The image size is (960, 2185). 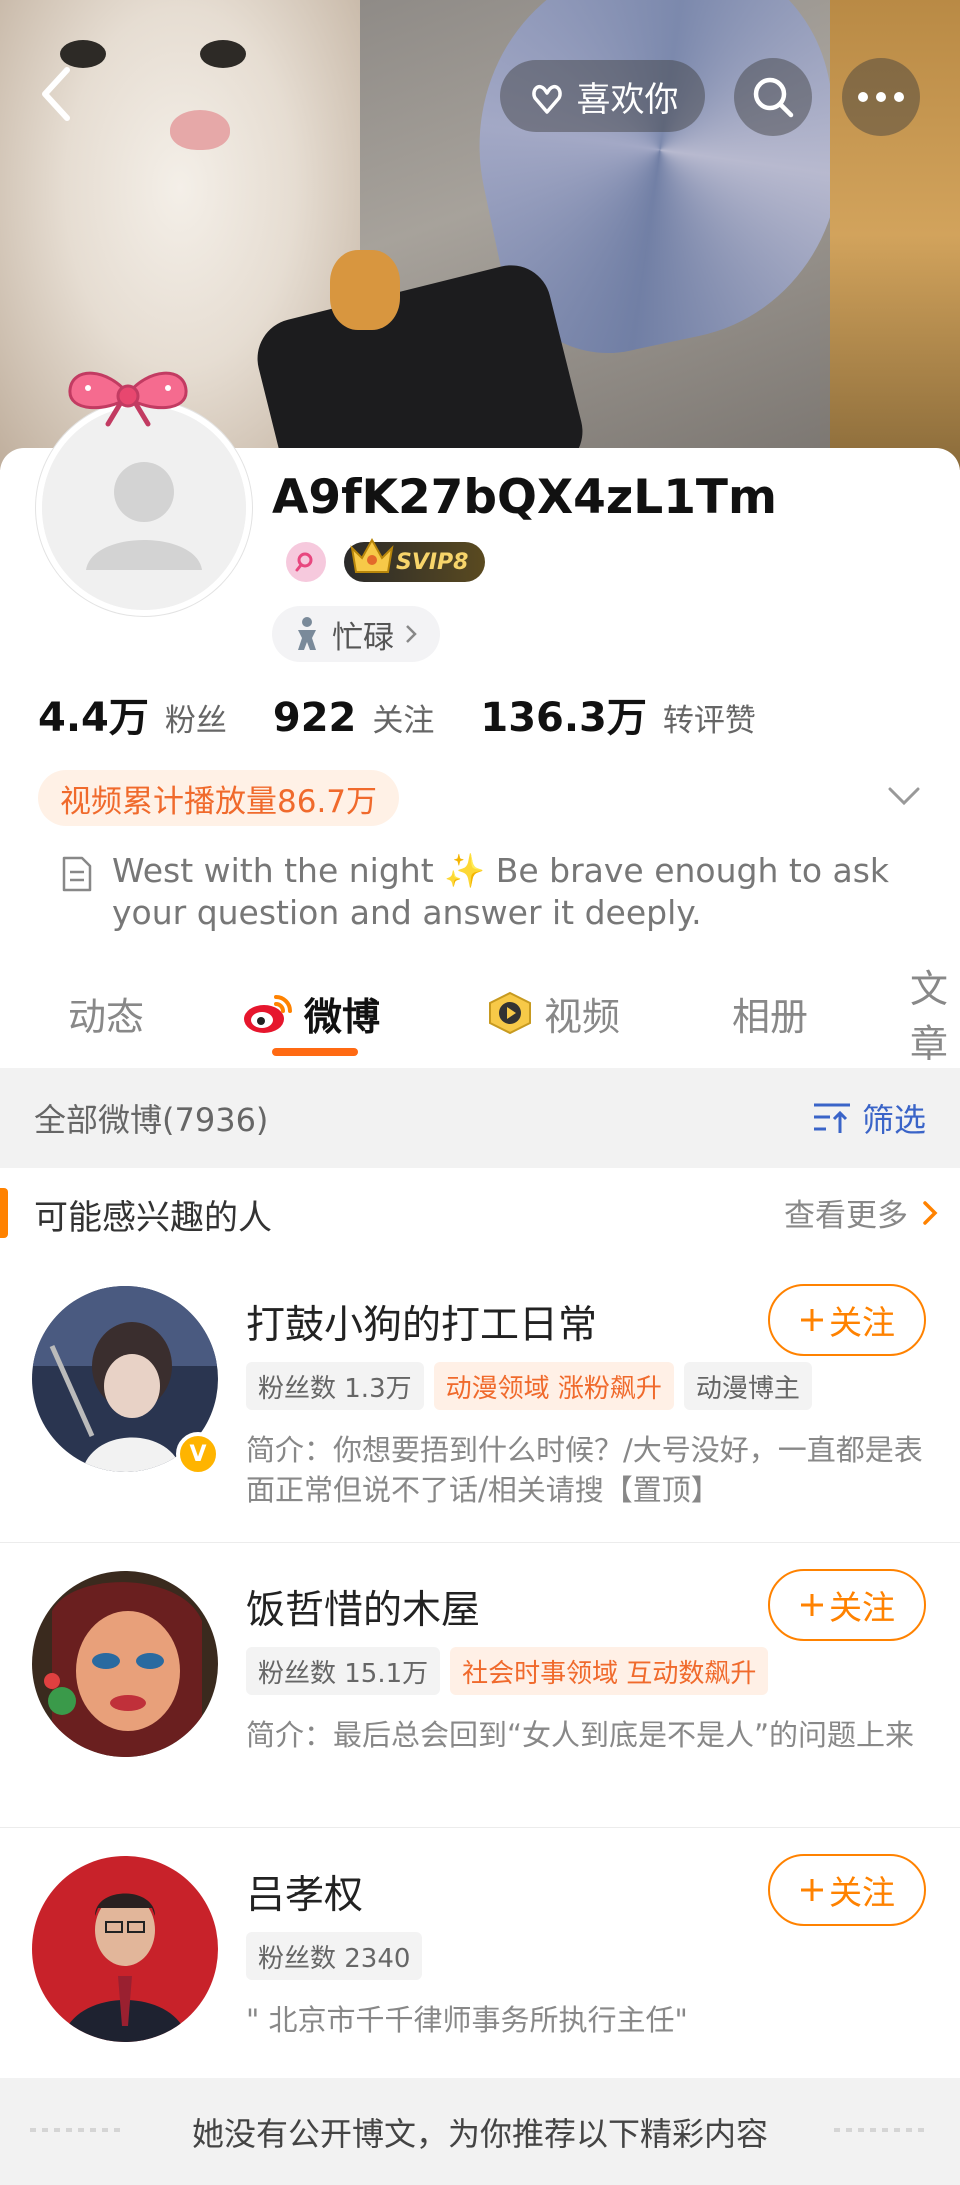 I want to click on user-tags: 粉丝数 1.3万 动漫领域 涨粉飙升 动漫博主, so click(x=529, y=1386).